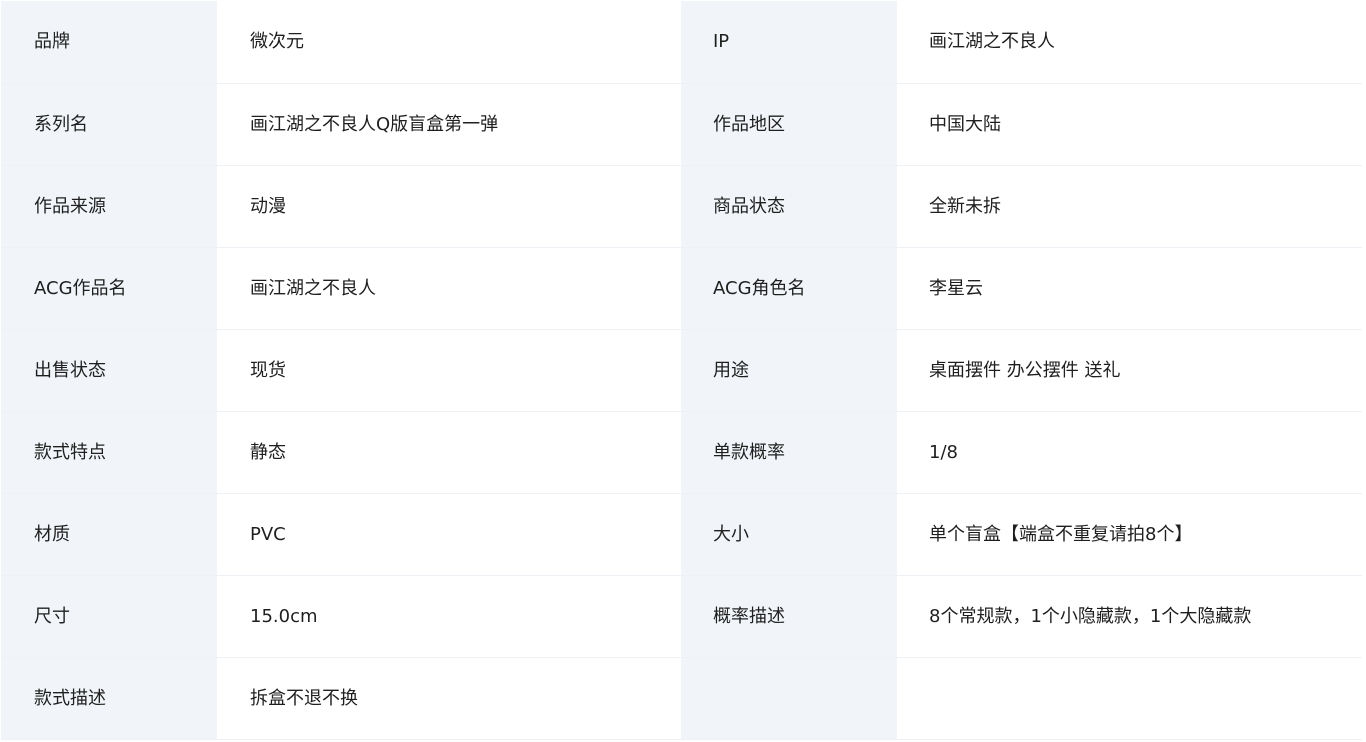  I want to click on spec-label: 品牌, so click(109, 42).